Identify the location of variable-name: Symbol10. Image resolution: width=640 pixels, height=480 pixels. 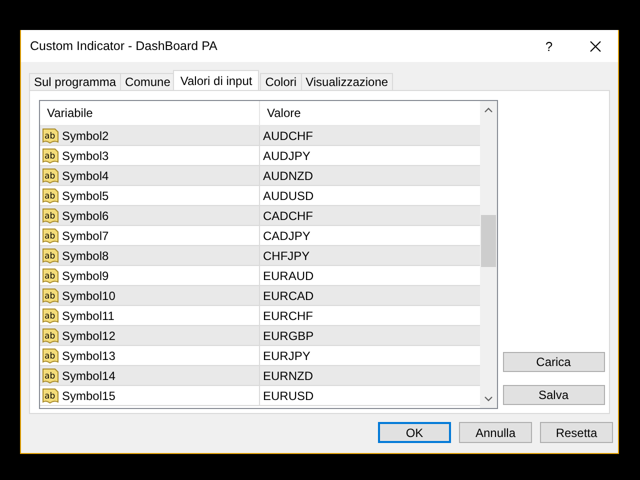
(89, 295).